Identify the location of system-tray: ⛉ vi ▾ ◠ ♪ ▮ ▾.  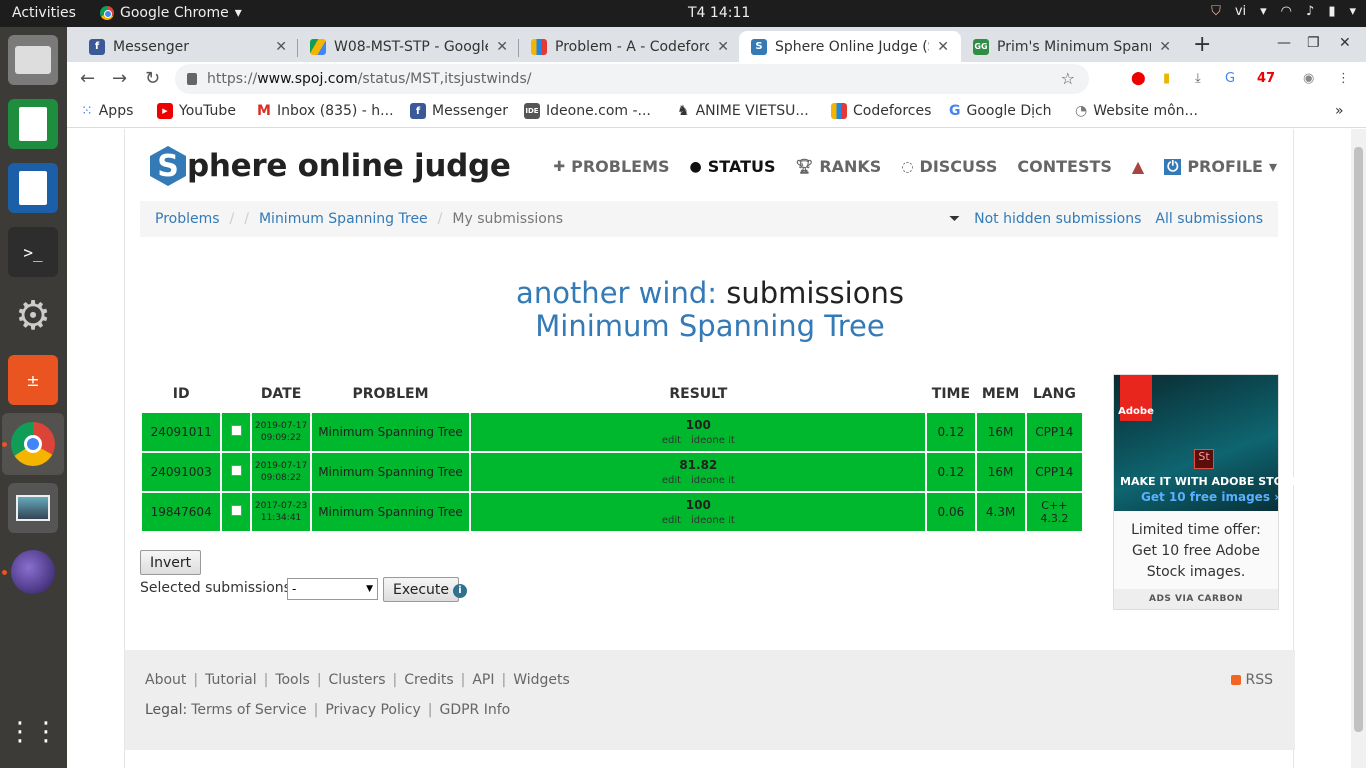
(1283, 11).